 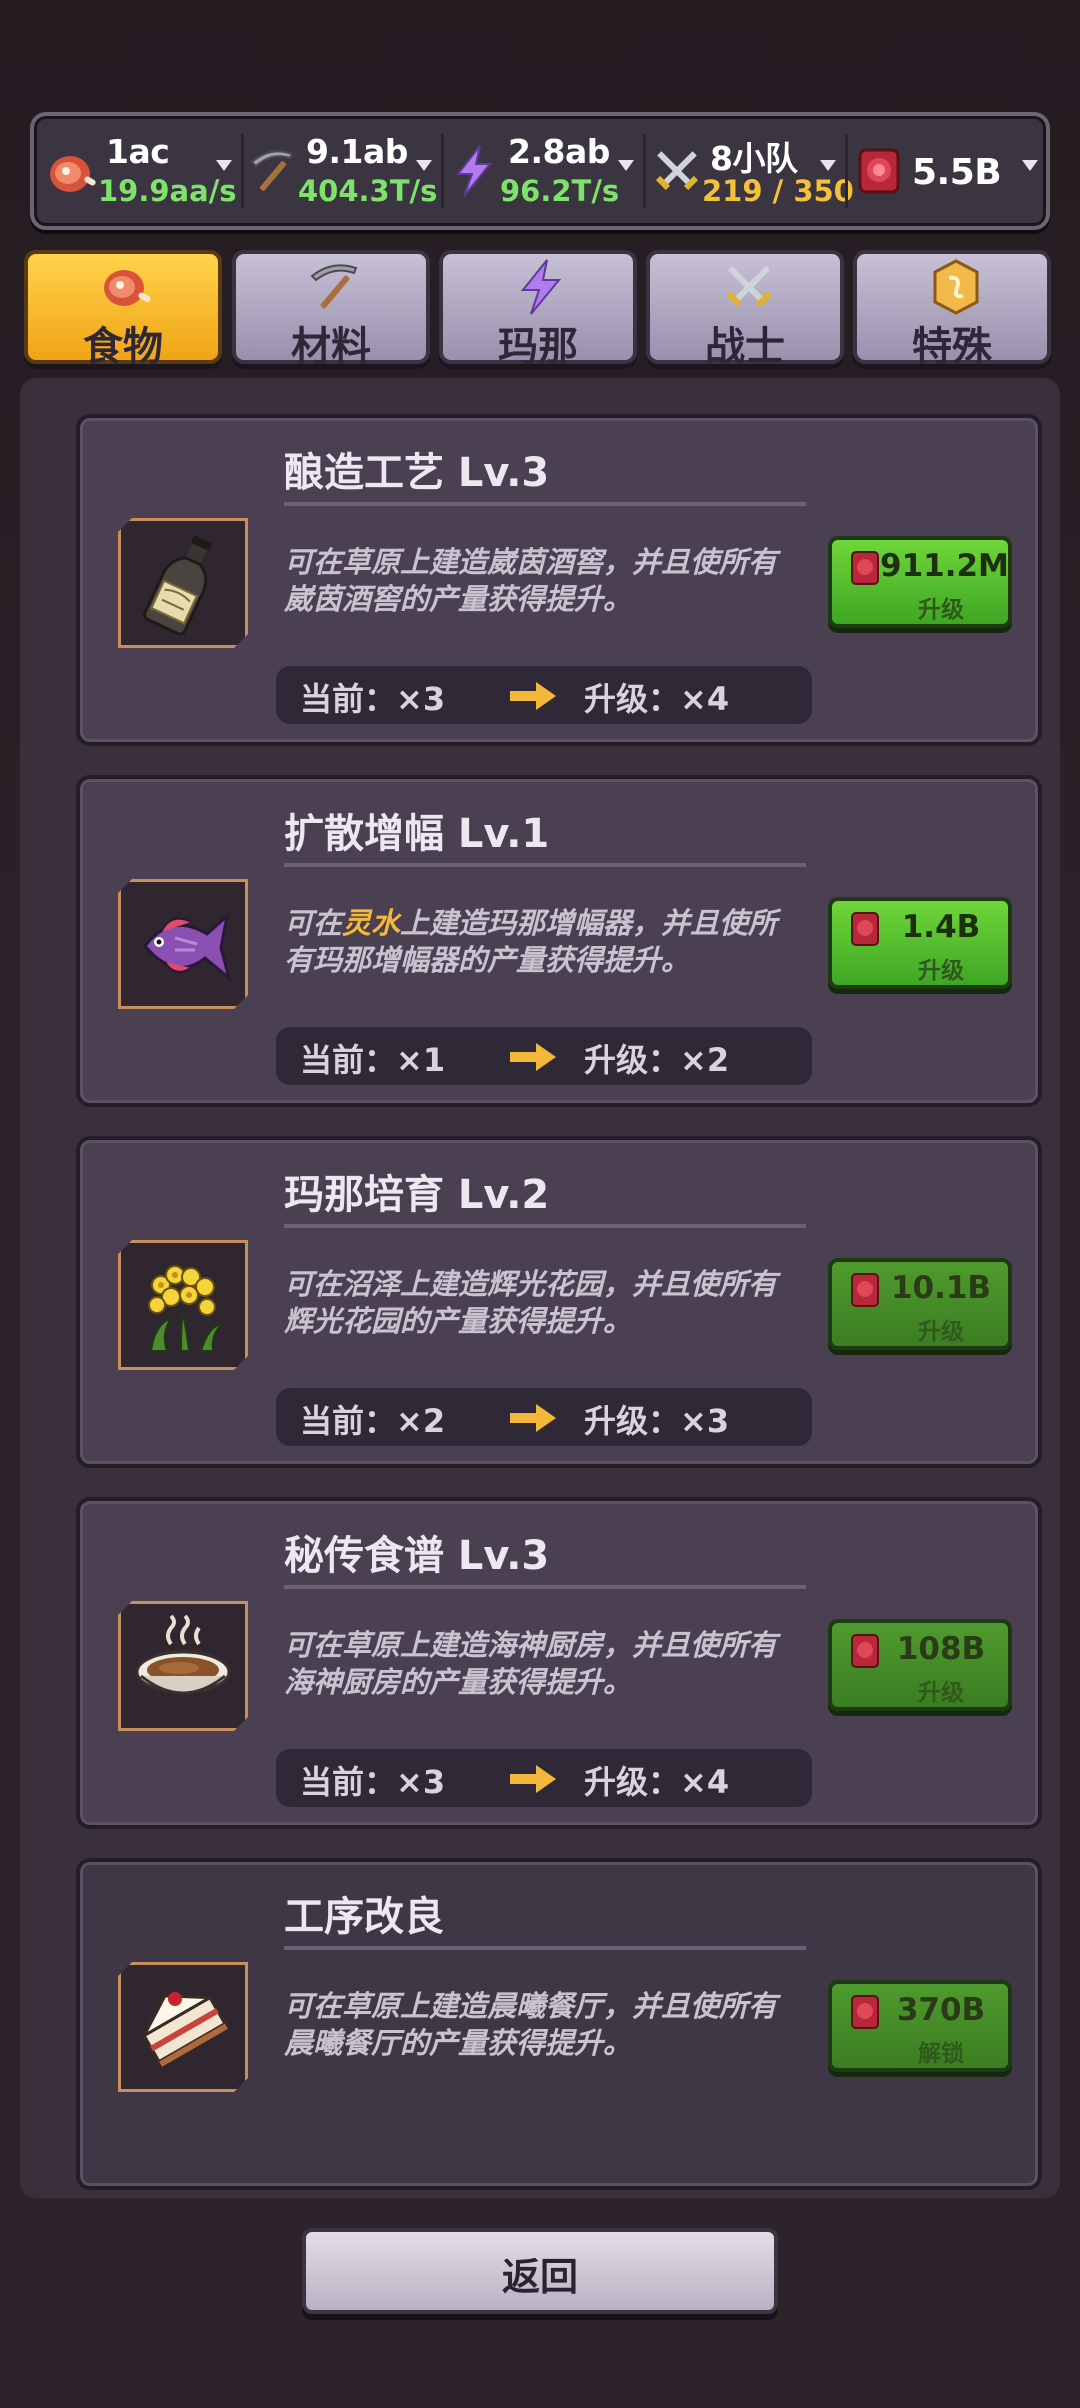 What do you see at coordinates (941, 2054) in the screenshot?
I see `unlock-action-label: 解锁` at bounding box center [941, 2054].